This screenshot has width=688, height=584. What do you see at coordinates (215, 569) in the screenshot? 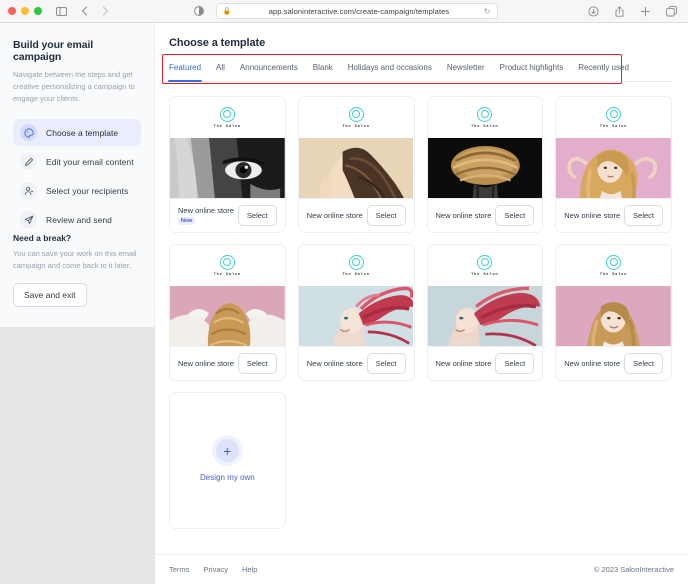
I see `footer-link-privacy: Privacy` at bounding box center [215, 569].